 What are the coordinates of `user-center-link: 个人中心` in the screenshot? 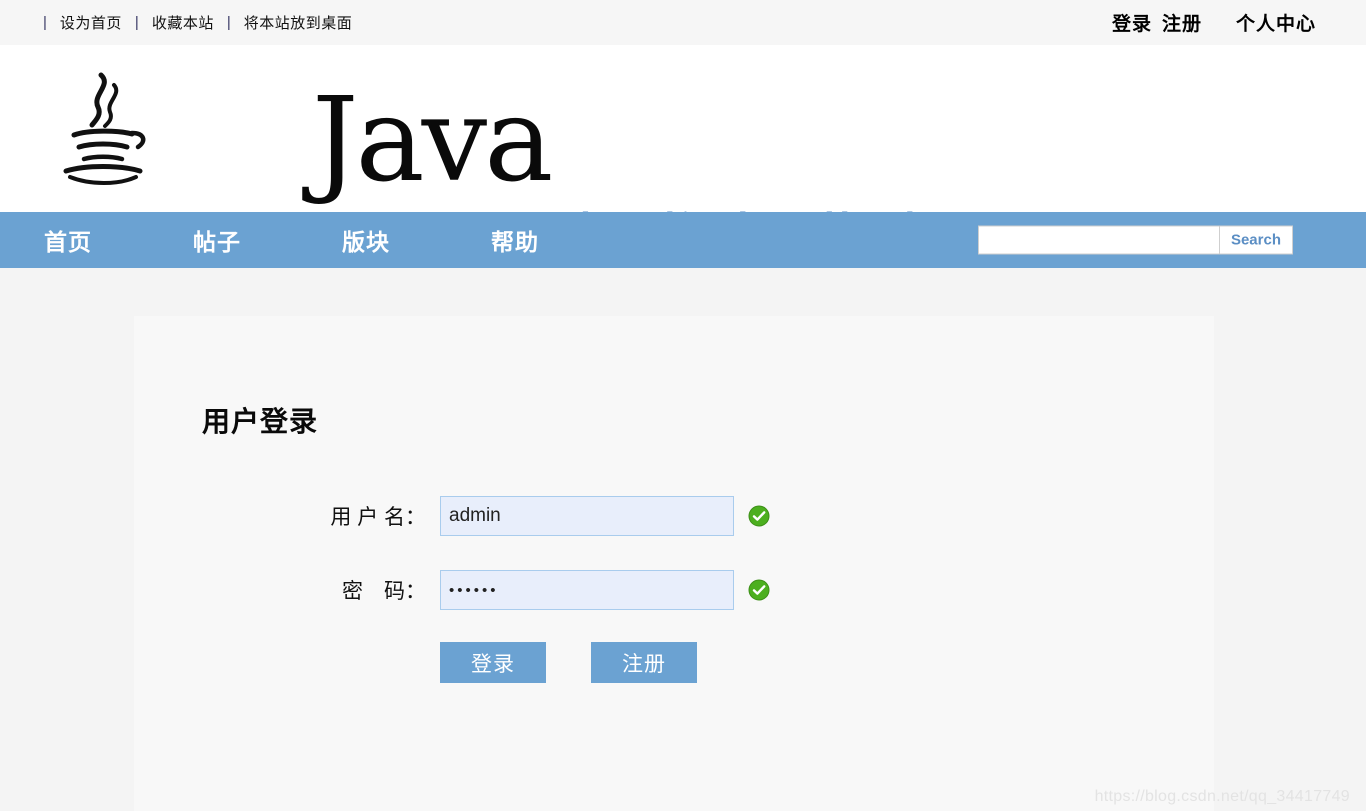 It's located at (1276, 22).